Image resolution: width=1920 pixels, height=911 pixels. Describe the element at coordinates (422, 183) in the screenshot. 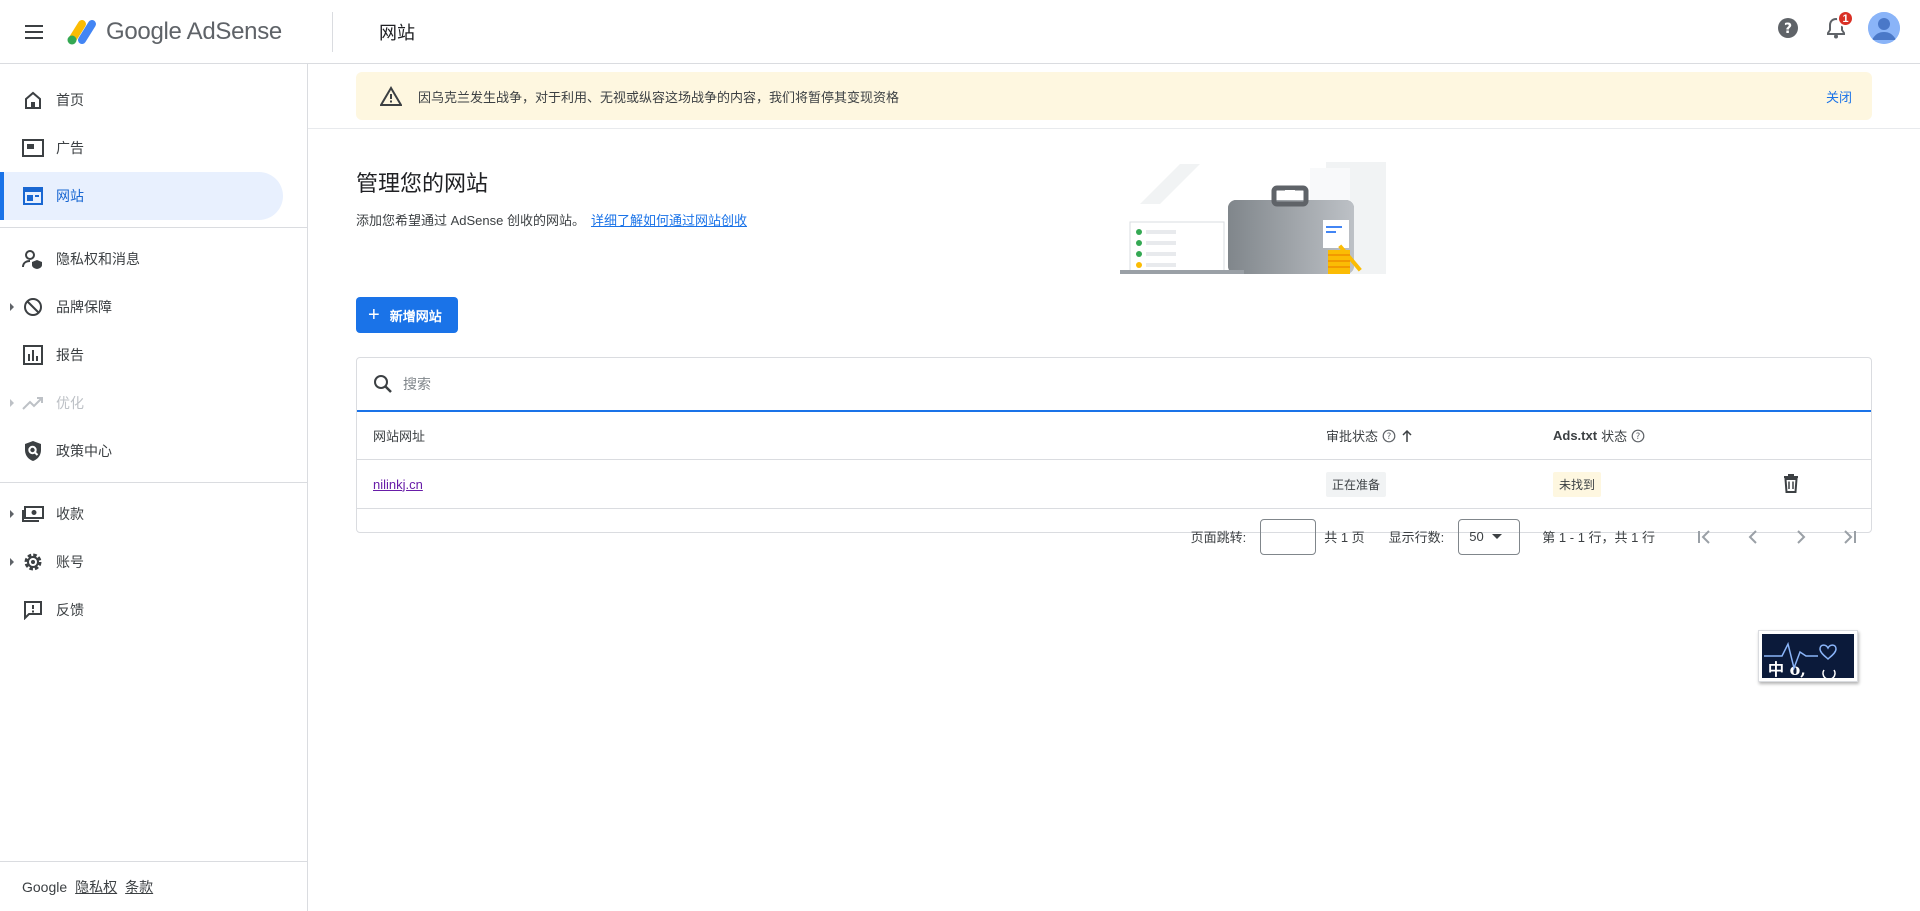

I see `page-title: 管理您的网站` at that location.